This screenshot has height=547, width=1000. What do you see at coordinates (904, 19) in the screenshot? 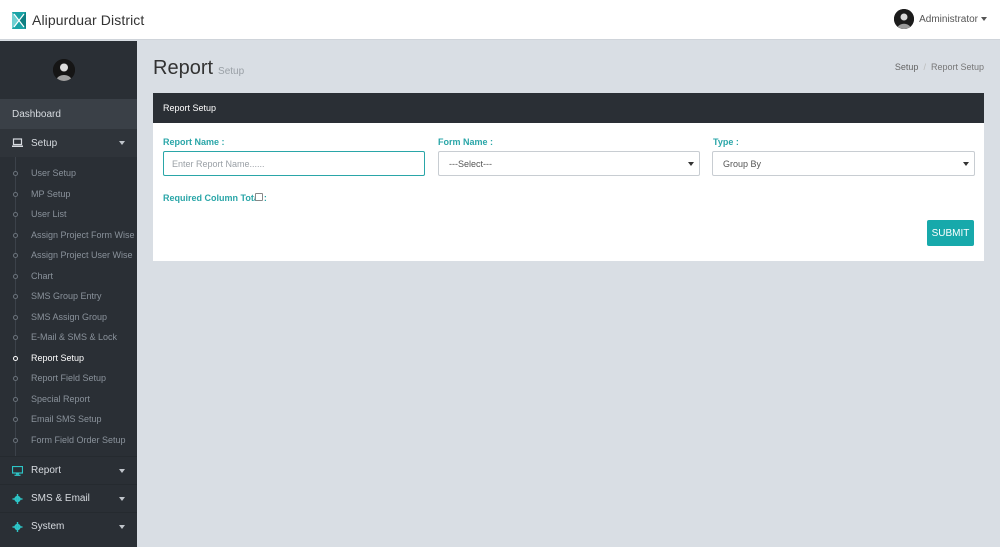
I see `user-avatar` at bounding box center [904, 19].